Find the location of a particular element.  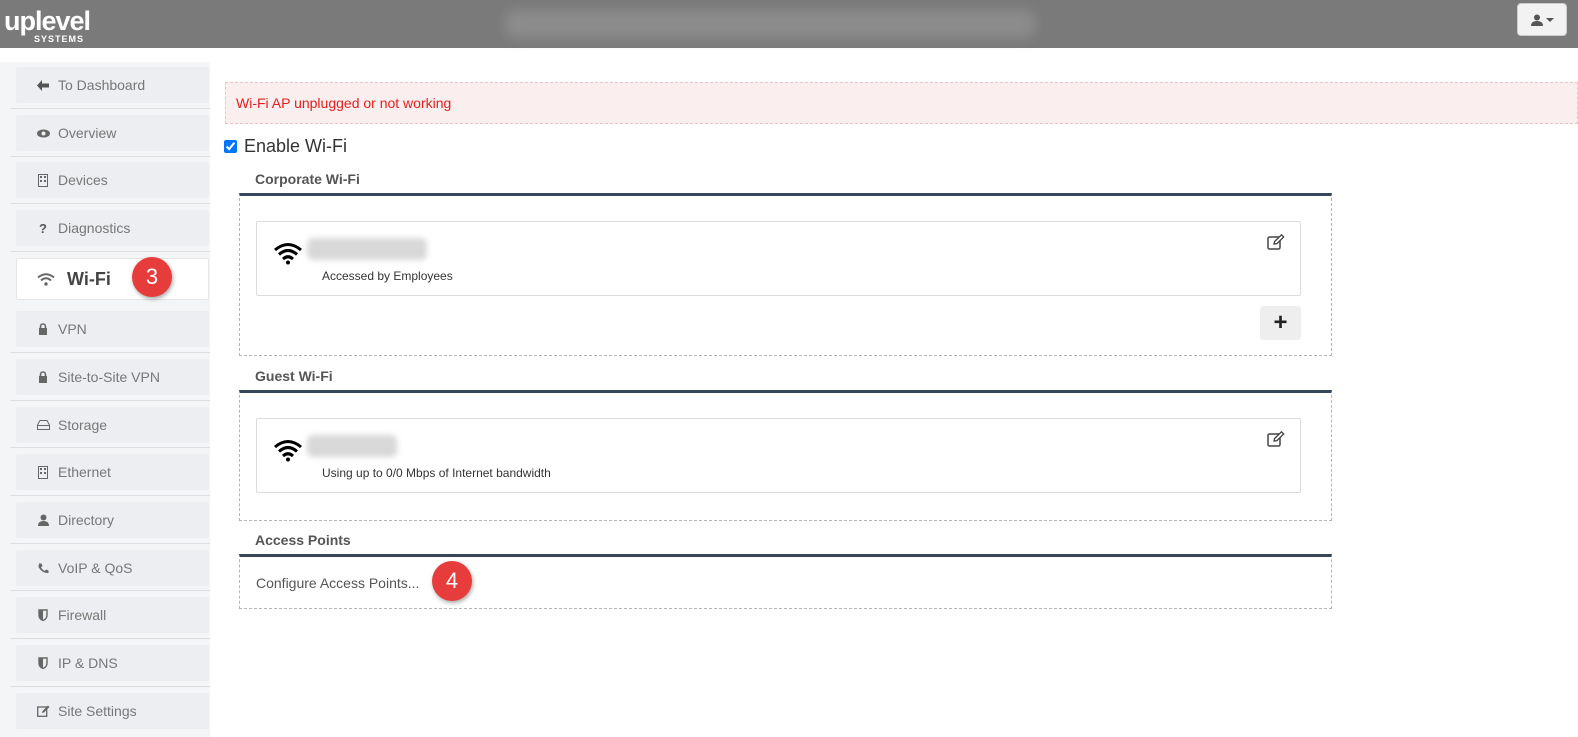

sidebar-item-label: IP & DNS is located at coordinates (88, 663).